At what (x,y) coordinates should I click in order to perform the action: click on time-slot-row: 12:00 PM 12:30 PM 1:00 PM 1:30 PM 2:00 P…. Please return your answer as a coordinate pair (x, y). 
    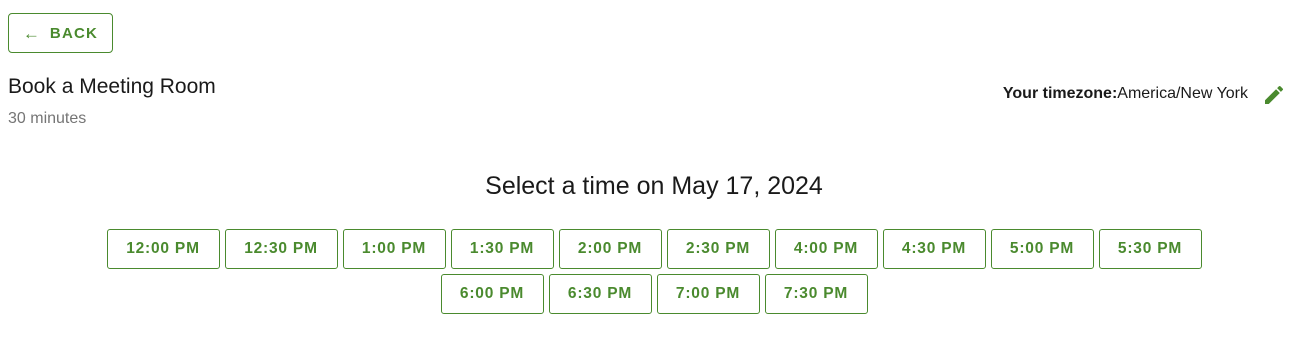
    Looking at the image, I should click on (654, 249).